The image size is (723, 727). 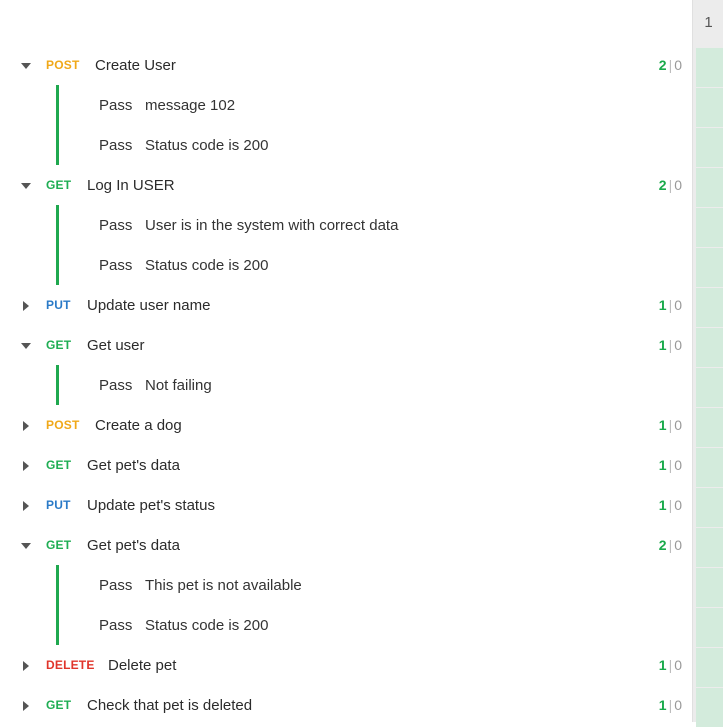 What do you see at coordinates (346, 145) in the screenshot?
I see `test-result-row: Pass Status code is 200` at bounding box center [346, 145].